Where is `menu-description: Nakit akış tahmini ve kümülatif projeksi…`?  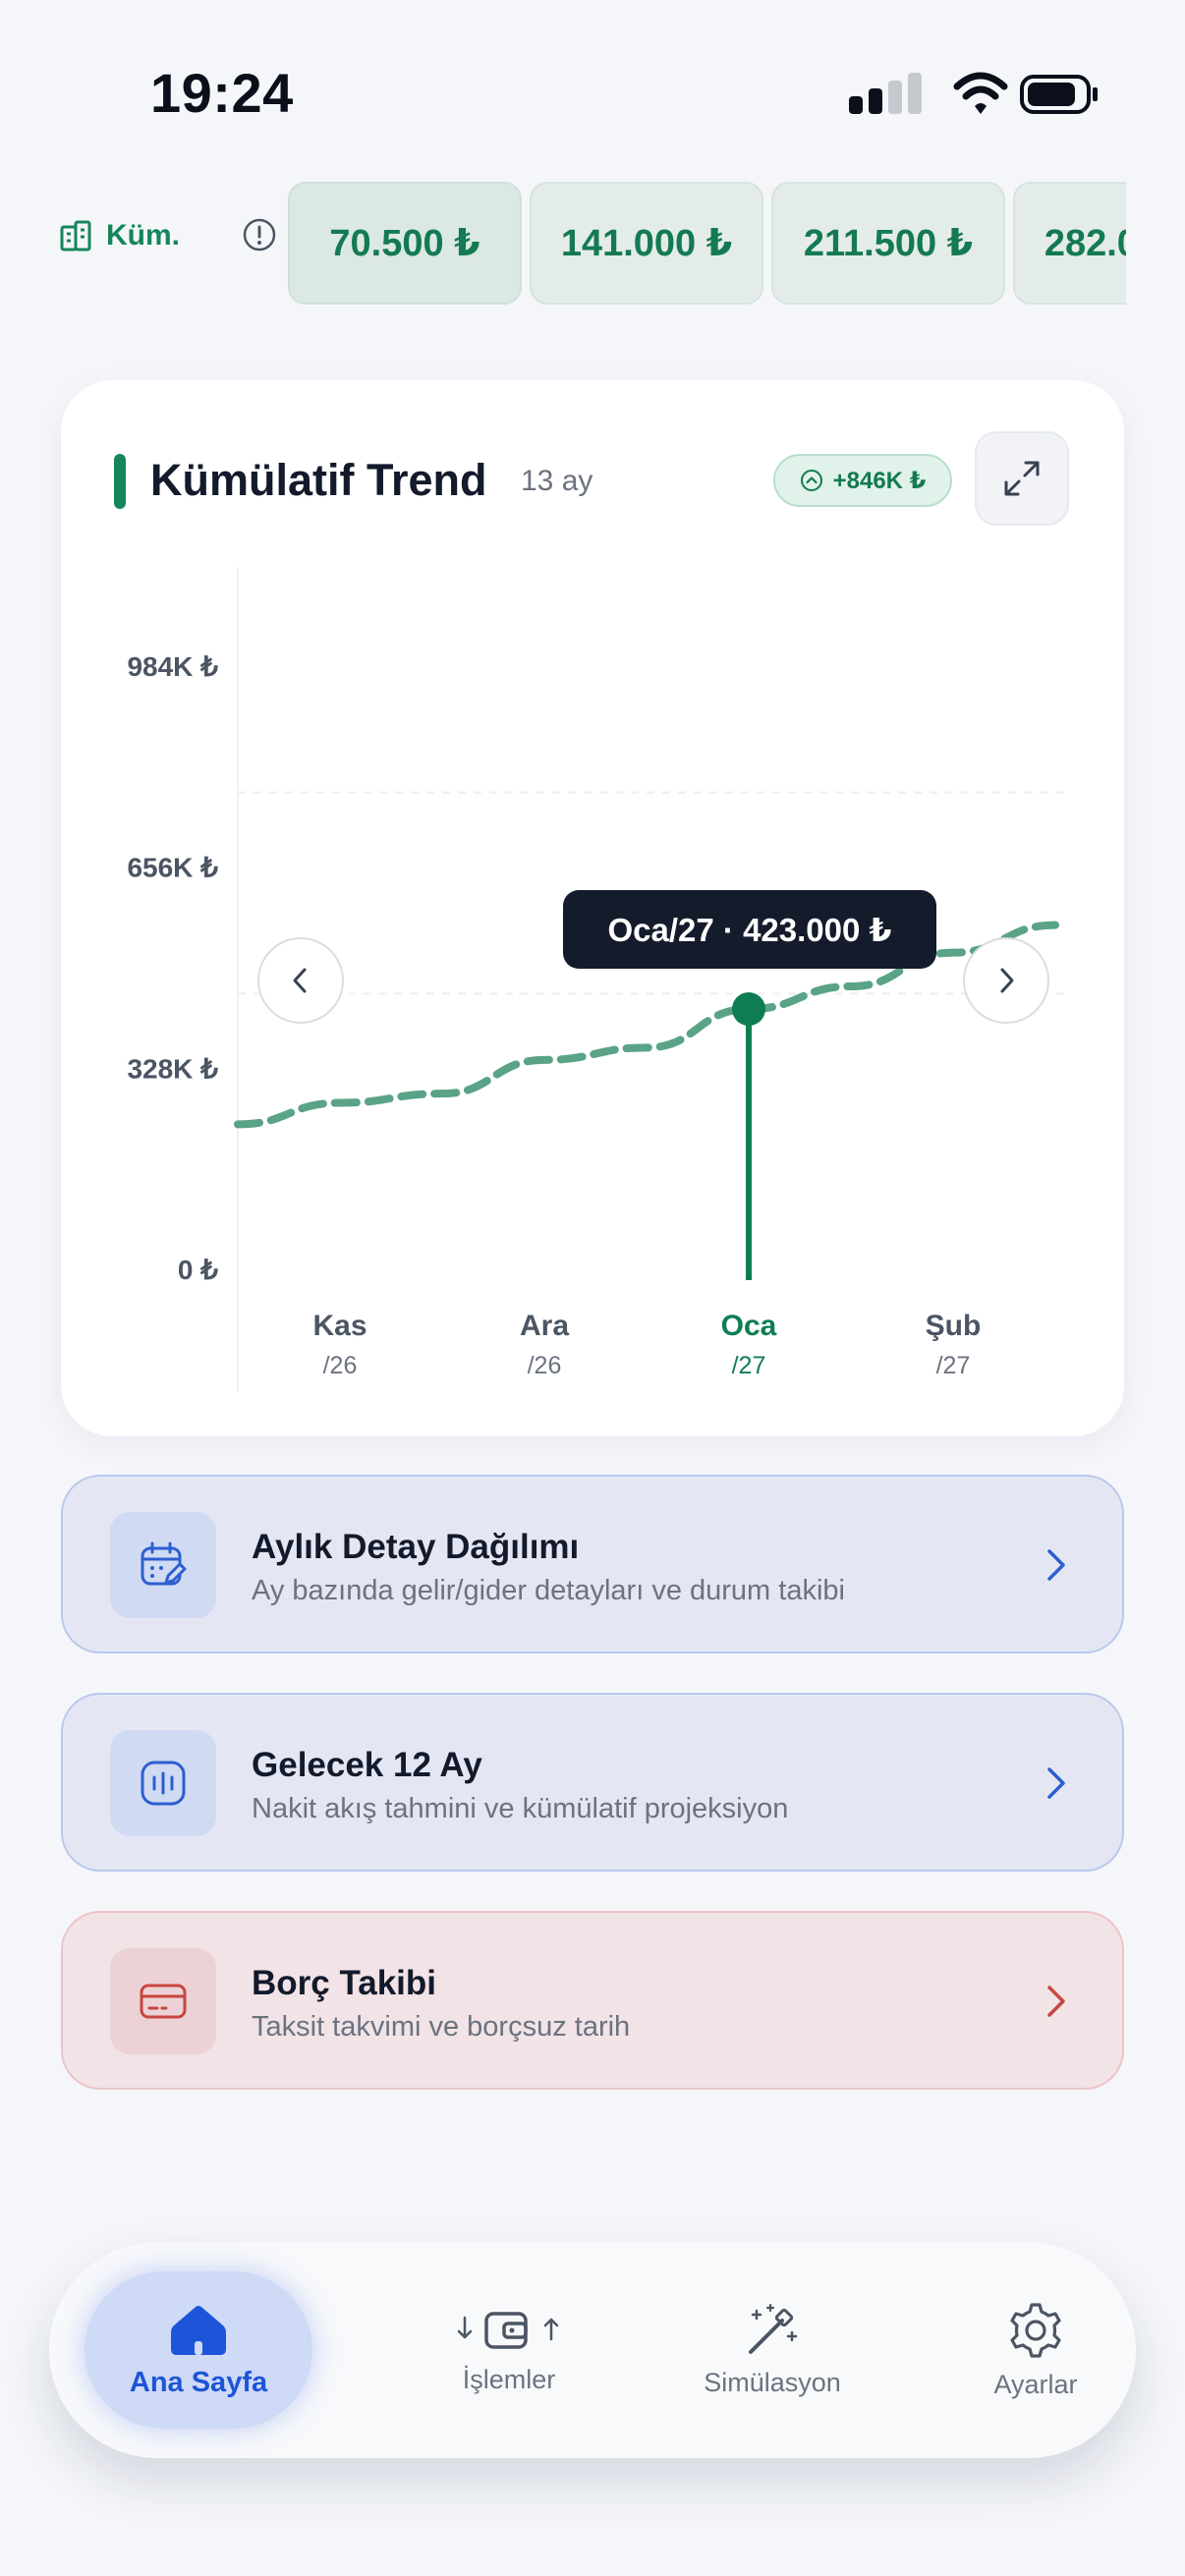 menu-description: Nakit akış tahmini ve kümülatif projeksi… is located at coordinates (521, 1808).